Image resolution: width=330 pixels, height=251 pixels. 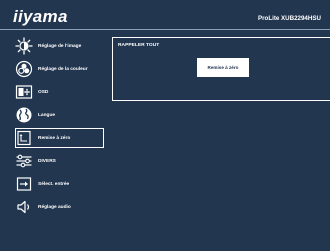 I want to click on osd-icon, so click(x=24, y=92).